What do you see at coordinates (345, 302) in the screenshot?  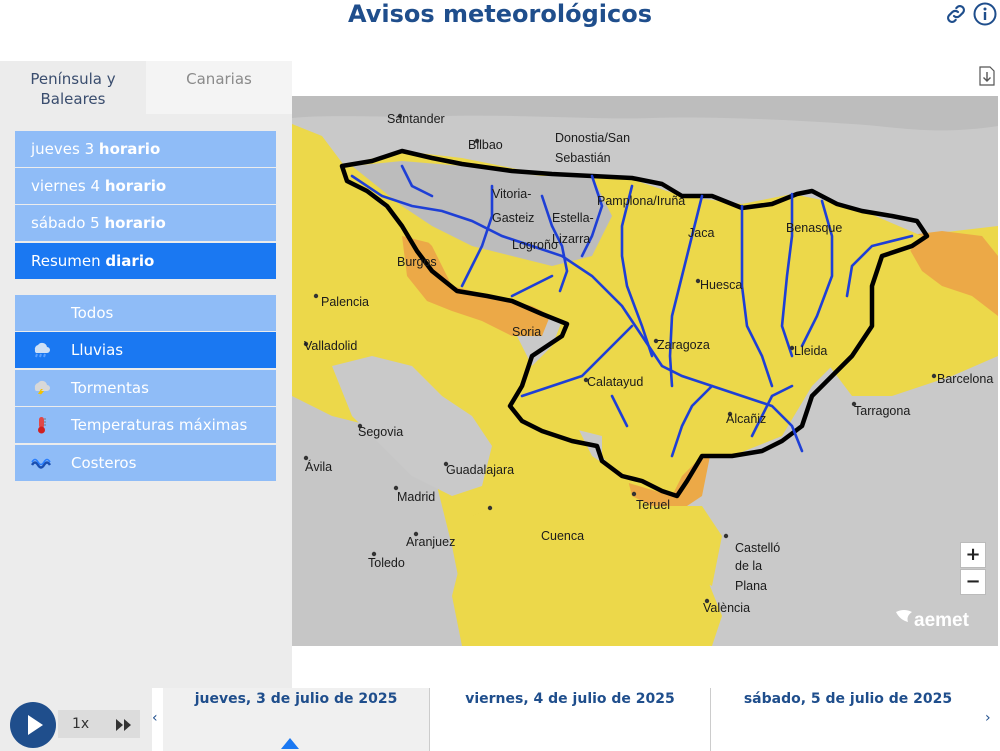 I see `city-label: Palencia` at bounding box center [345, 302].